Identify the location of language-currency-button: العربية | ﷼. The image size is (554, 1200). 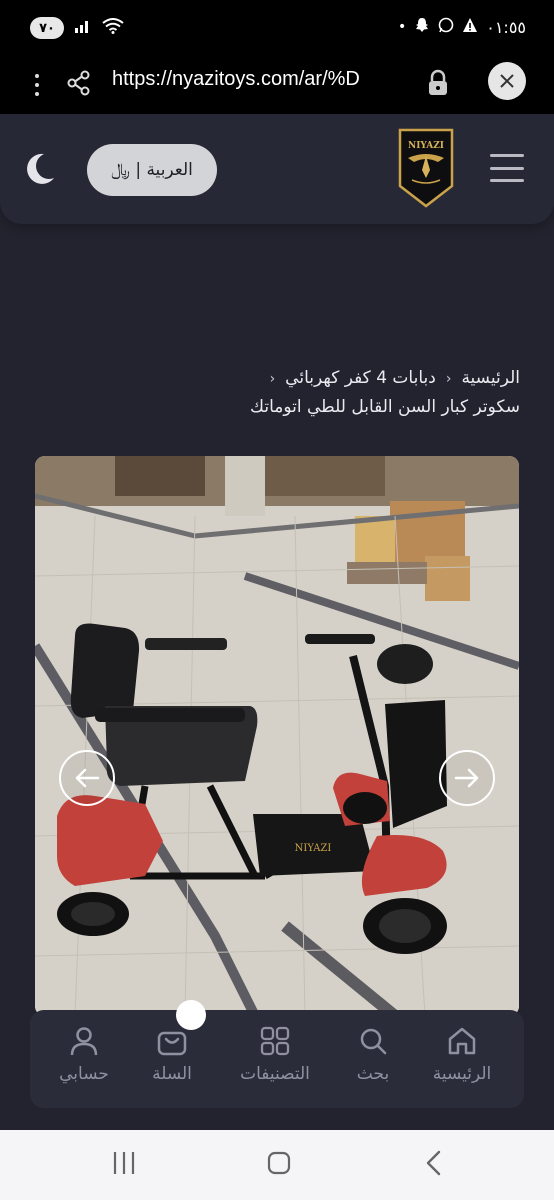
(152, 170).